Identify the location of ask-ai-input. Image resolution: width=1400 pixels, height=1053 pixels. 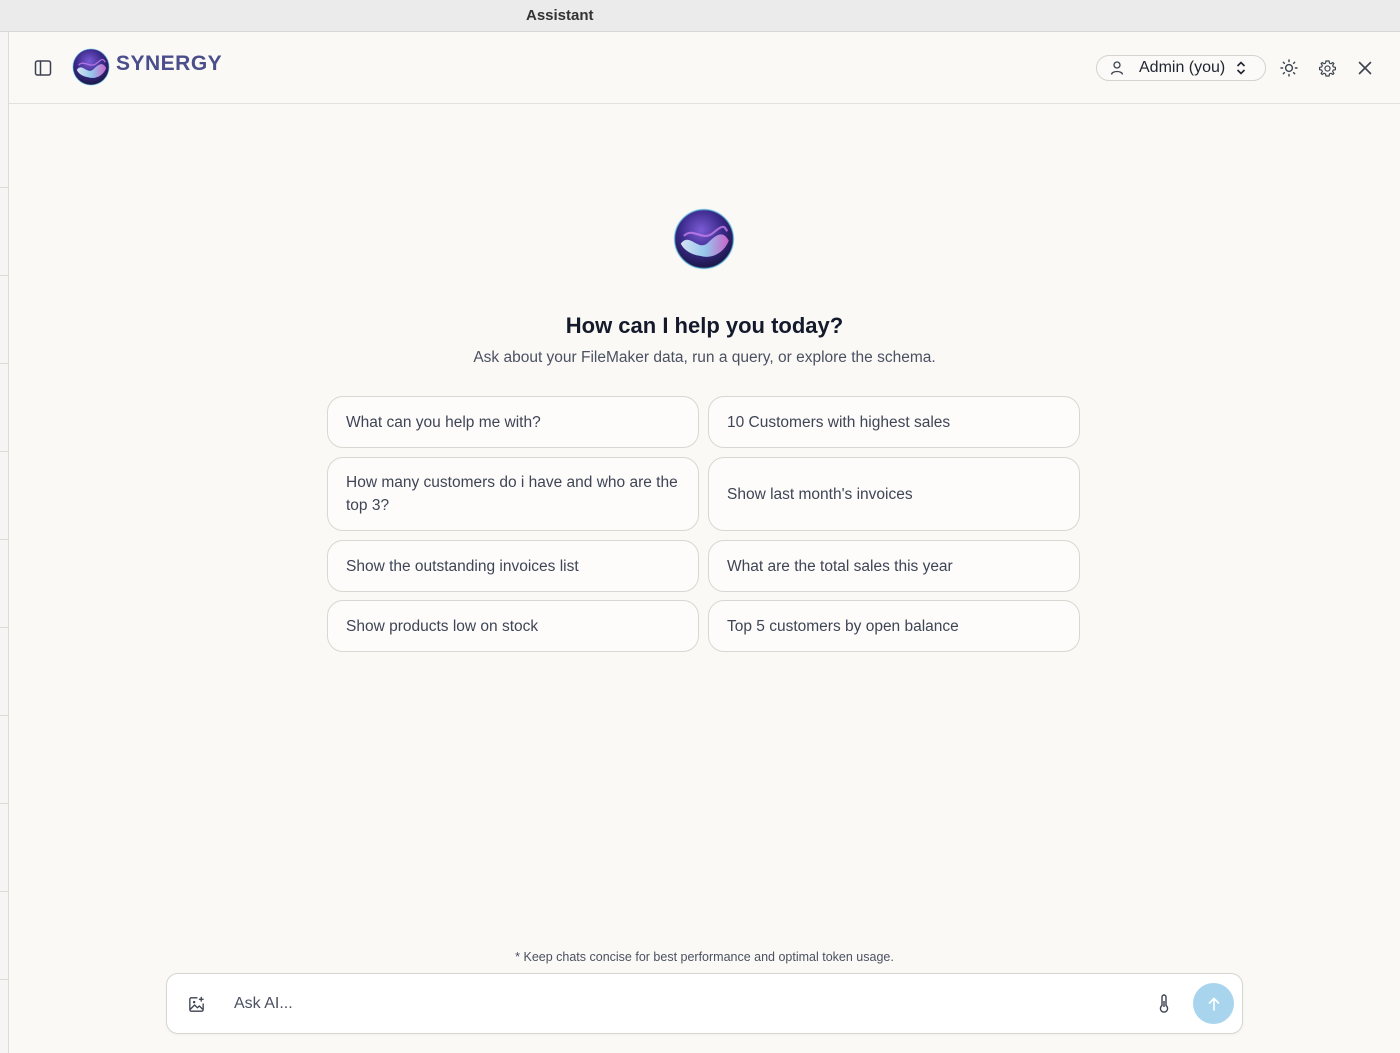
(684, 1004).